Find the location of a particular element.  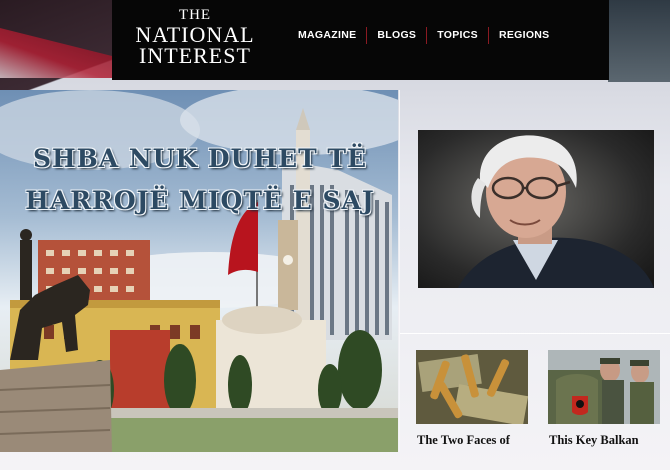

column-divider is located at coordinates (399, 271).